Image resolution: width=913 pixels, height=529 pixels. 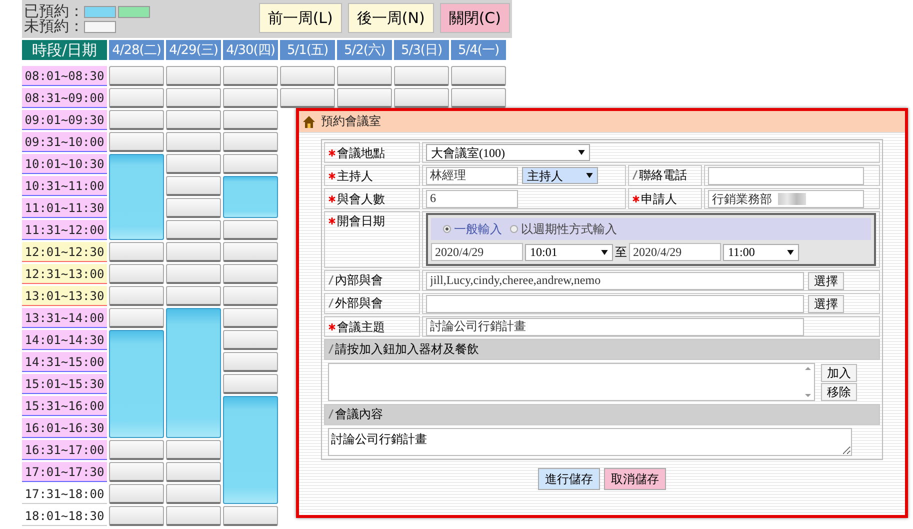 What do you see at coordinates (64, 230) in the screenshot?
I see `time-slot-label: 11:31~12:00` at bounding box center [64, 230].